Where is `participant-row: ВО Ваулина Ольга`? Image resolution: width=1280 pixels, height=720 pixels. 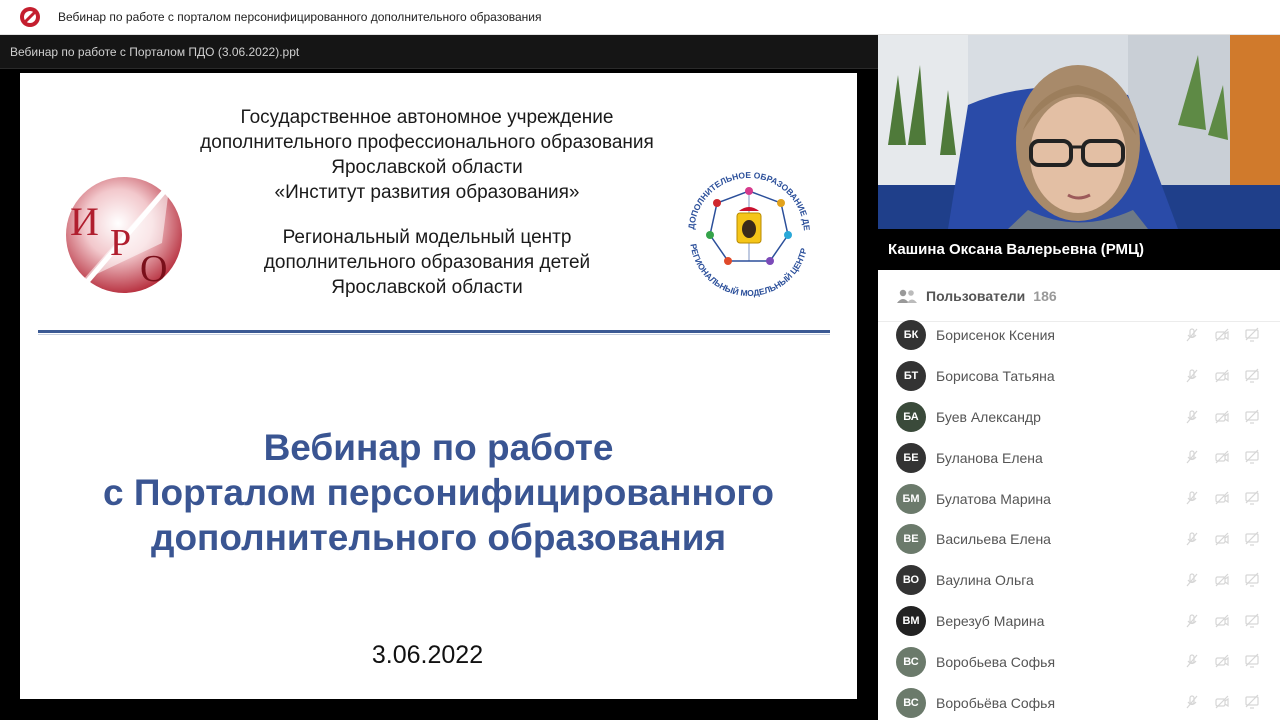
participant-row: ВО Ваулина Ольга is located at coordinates (1079, 580).